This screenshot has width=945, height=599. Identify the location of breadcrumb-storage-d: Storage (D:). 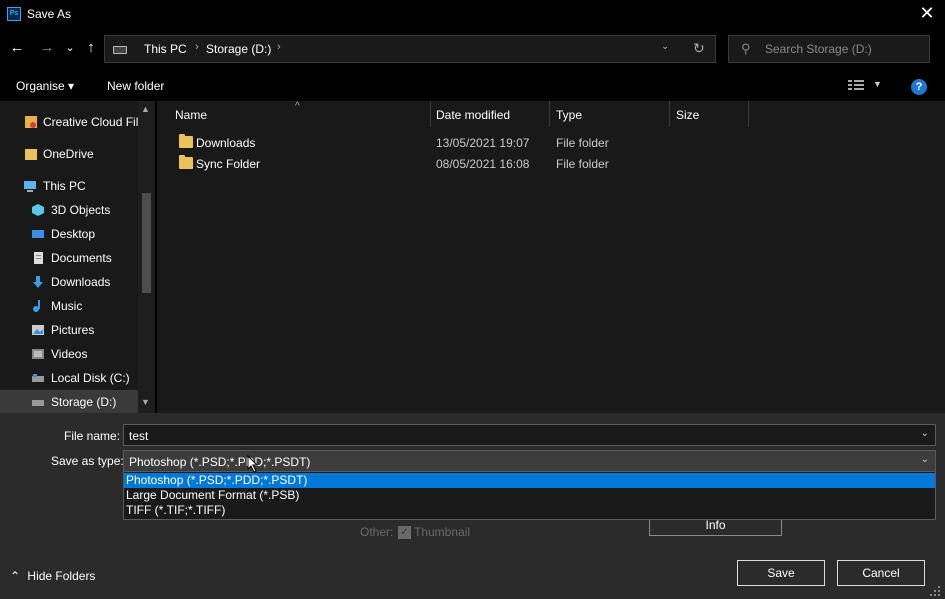
(238, 49).